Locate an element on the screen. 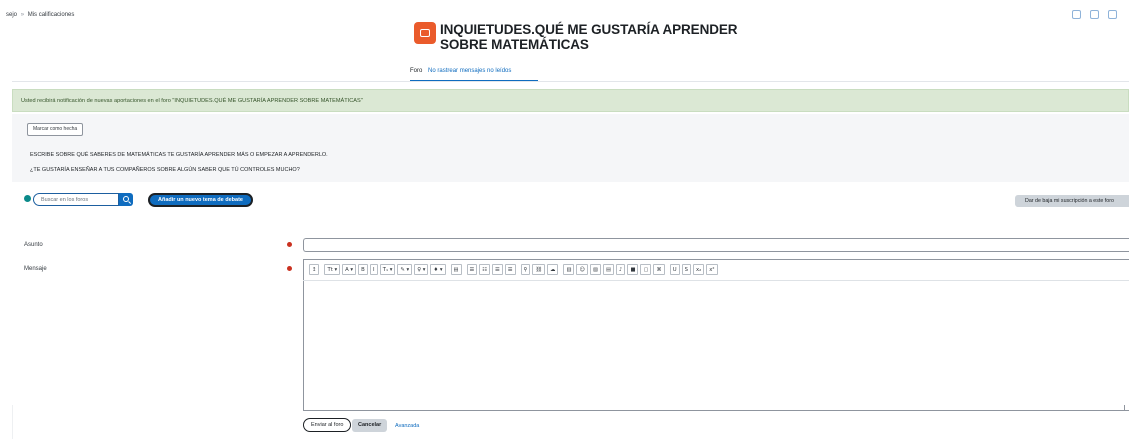 This screenshot has width=1129, height=439. submit-post-button: Enviar al foro is located at coordinates (327, 425).